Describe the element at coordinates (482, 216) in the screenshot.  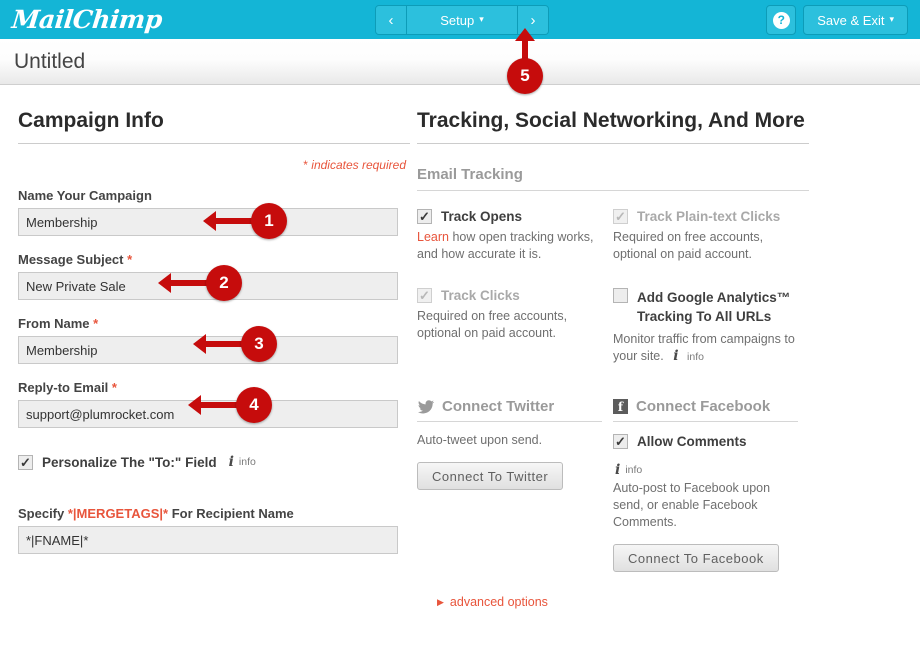
I see `track-opens-label: Track Opens` at that location.